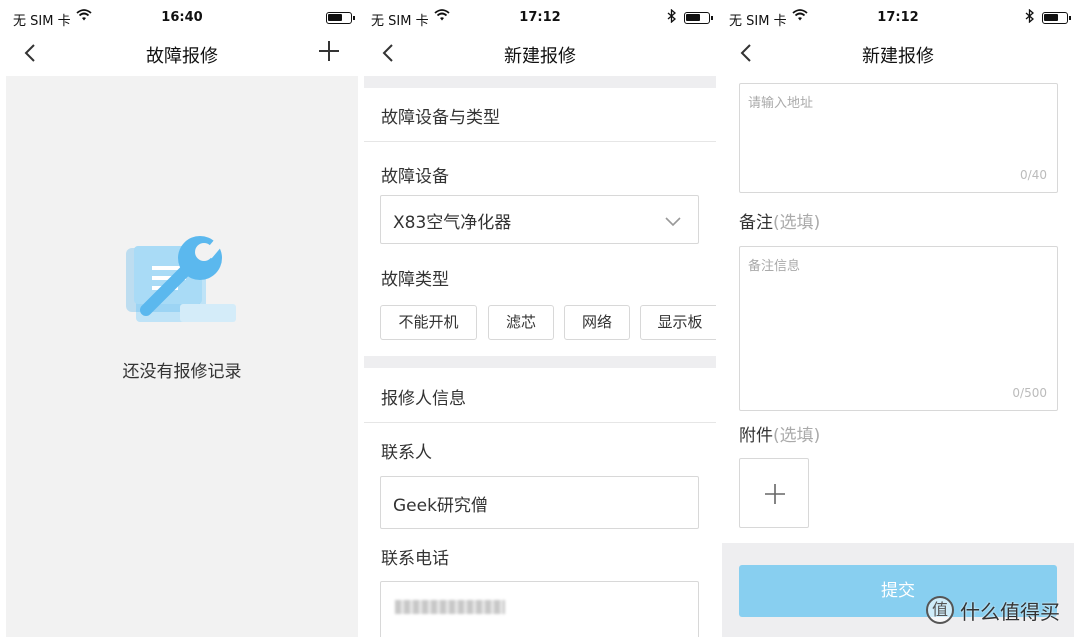  I want to click on add-icon, so click(329, 51).